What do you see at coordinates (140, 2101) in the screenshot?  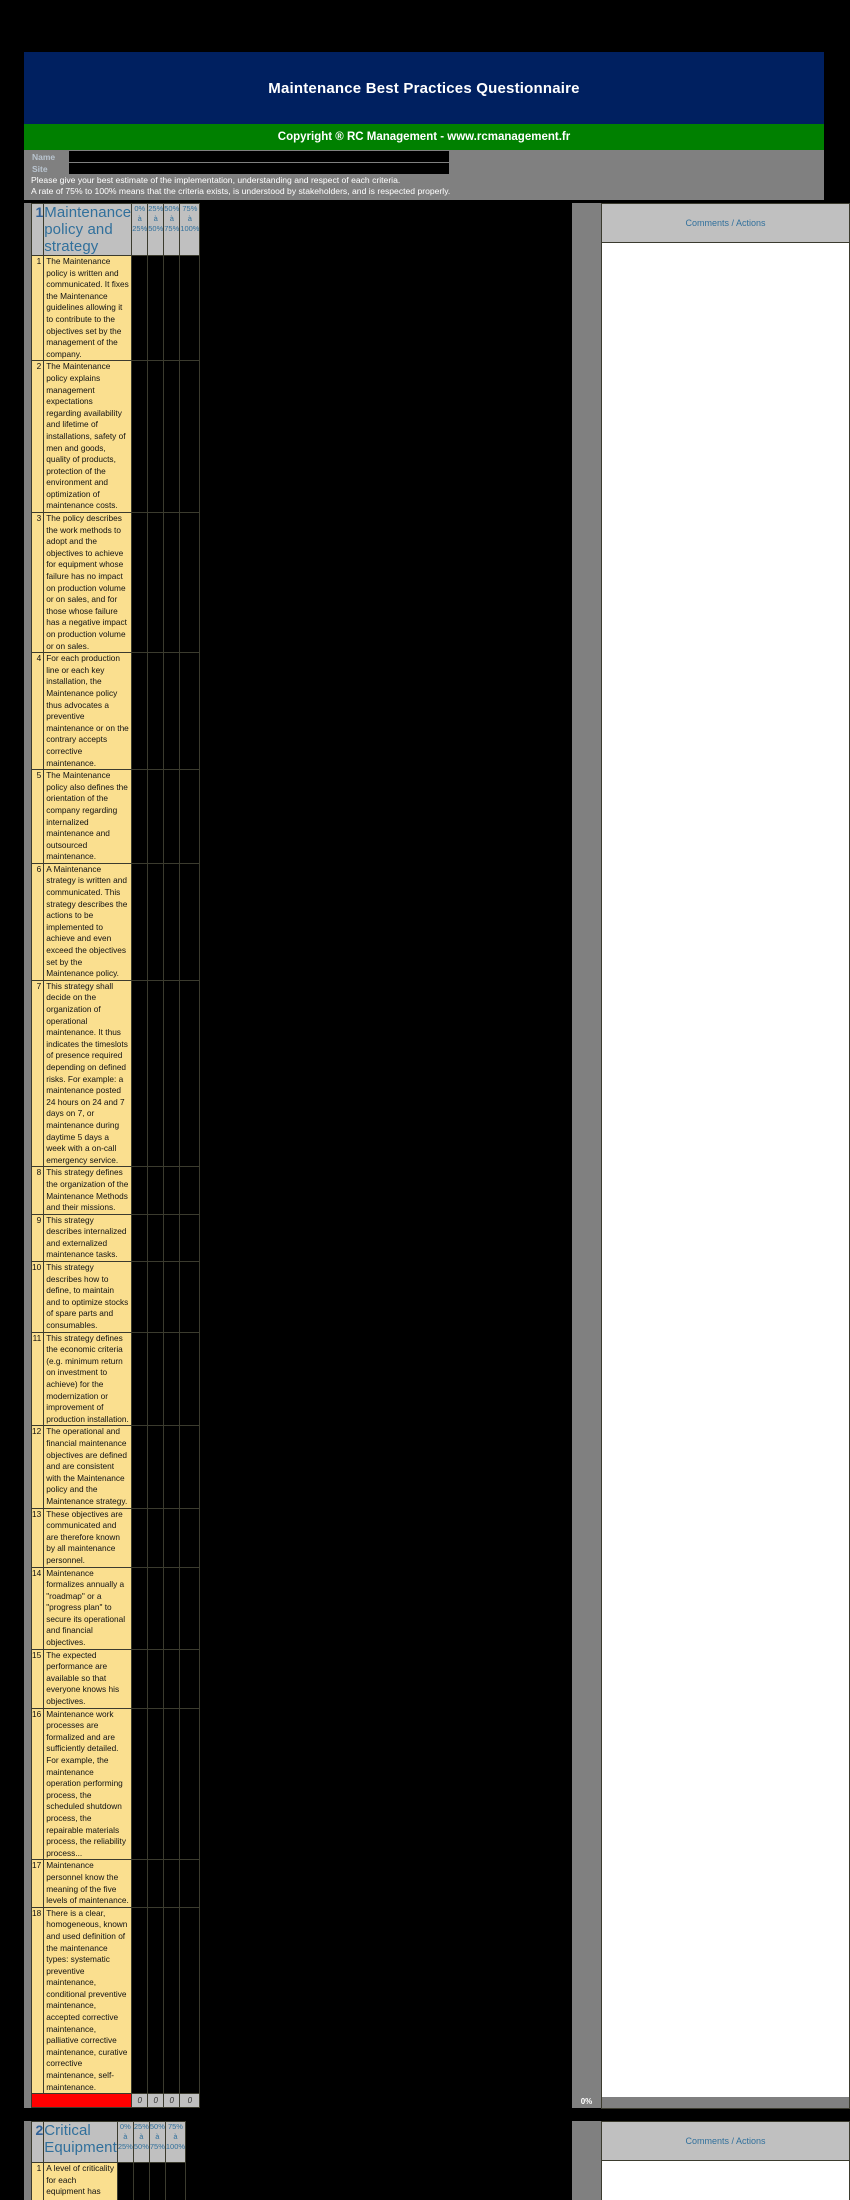 I see `total-count-col-1: 0` at bounding box center [140, 2101].